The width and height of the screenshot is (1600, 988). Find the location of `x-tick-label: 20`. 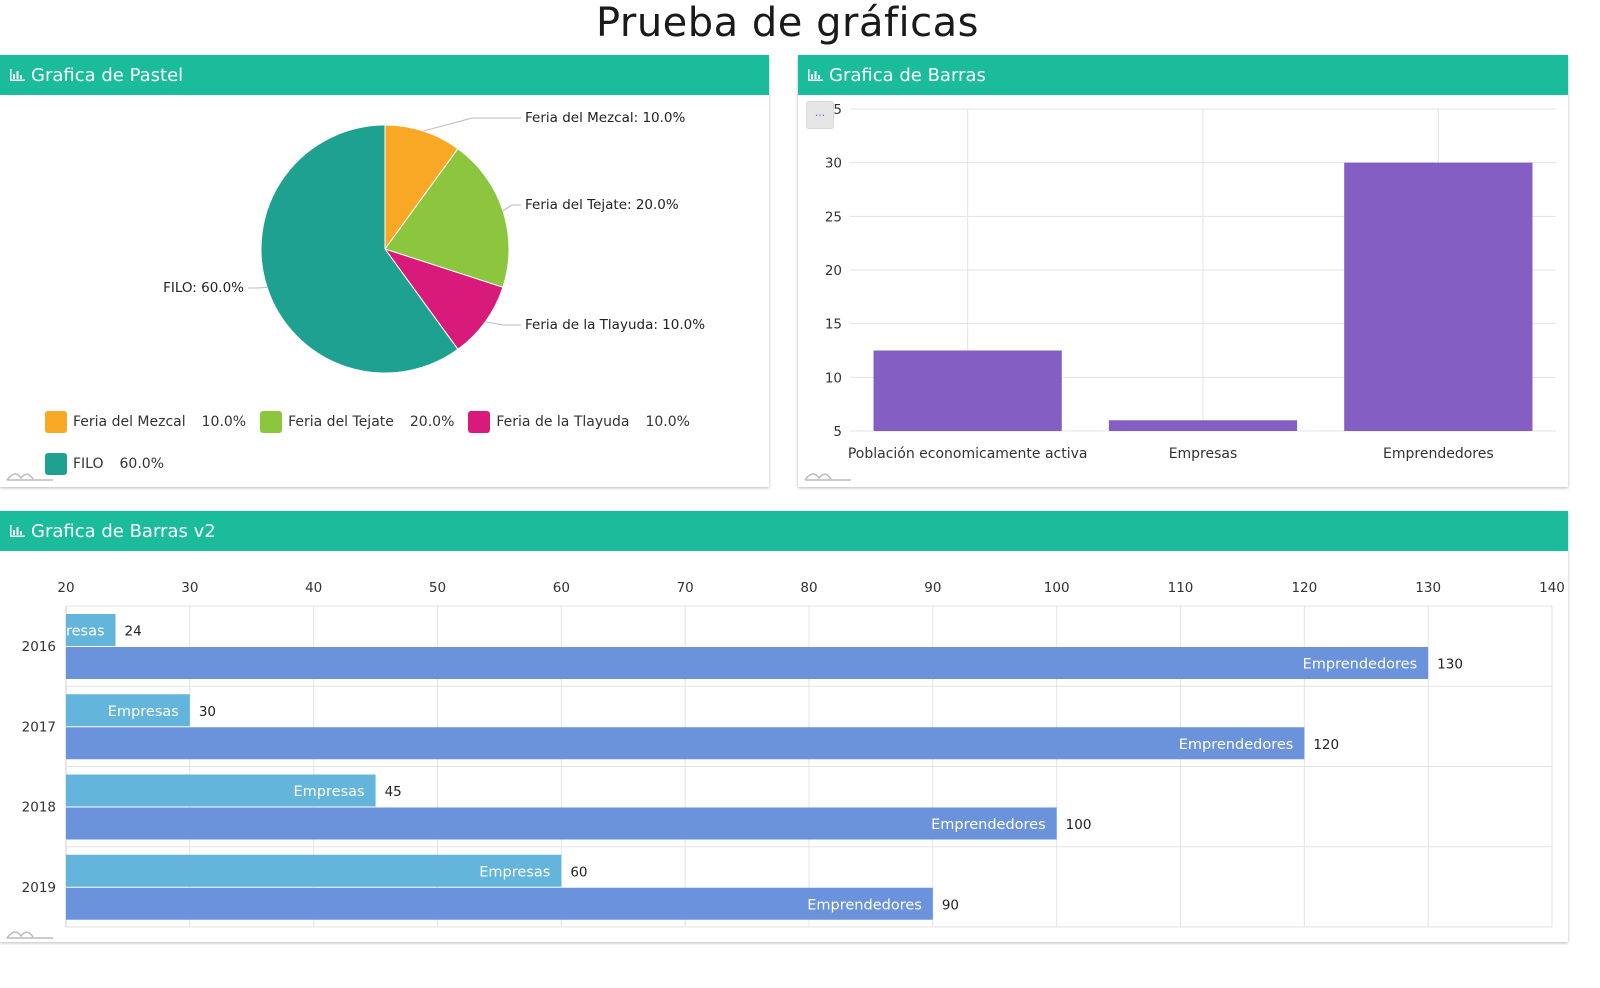

x-tick-label: 20 is located at coordinates (65, 588).